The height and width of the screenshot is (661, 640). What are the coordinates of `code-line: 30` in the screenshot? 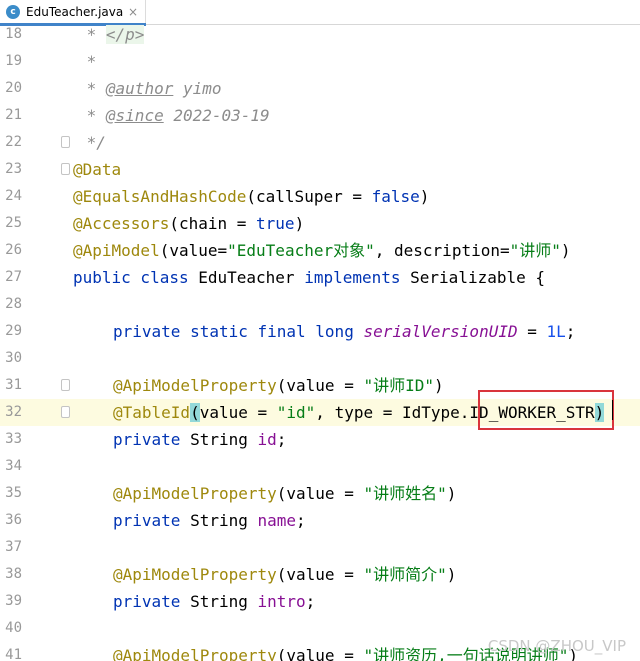 It's located at (320, 358).